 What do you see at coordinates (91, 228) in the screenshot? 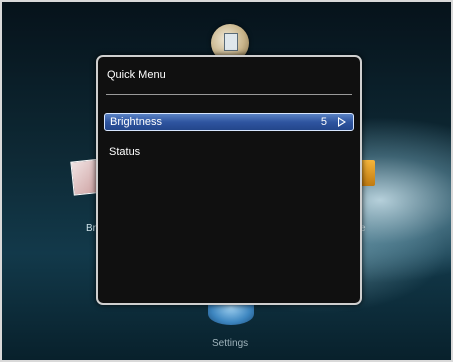
I see `carousel-label-left: Br` at bounding box center [91, 228].